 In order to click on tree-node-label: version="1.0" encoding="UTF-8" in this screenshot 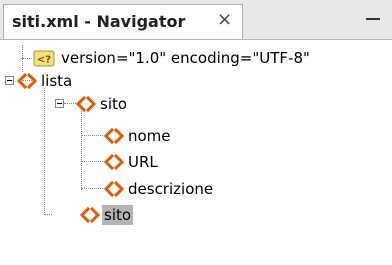, I will do `click(185, 58)`.